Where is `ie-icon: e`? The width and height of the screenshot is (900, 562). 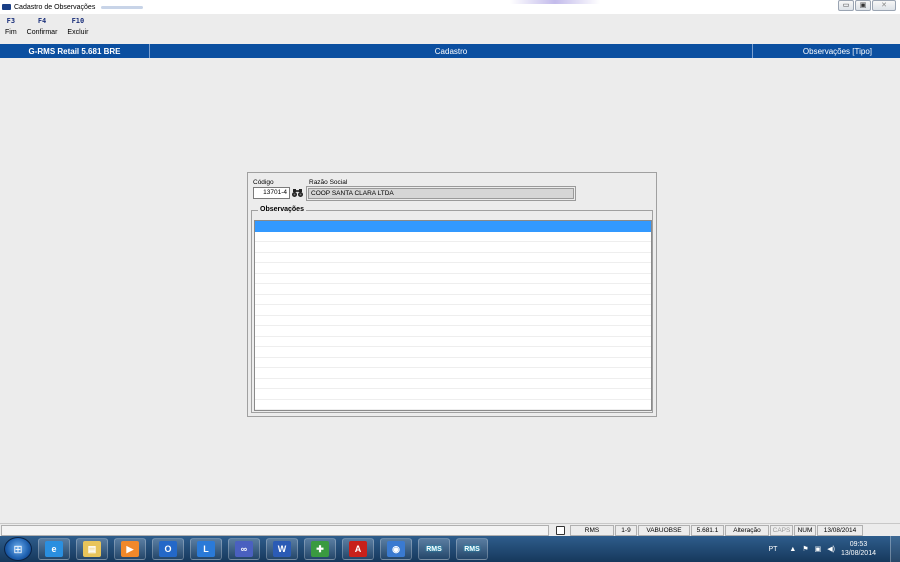
ie-icon: e is located at coordinates (54, 549).